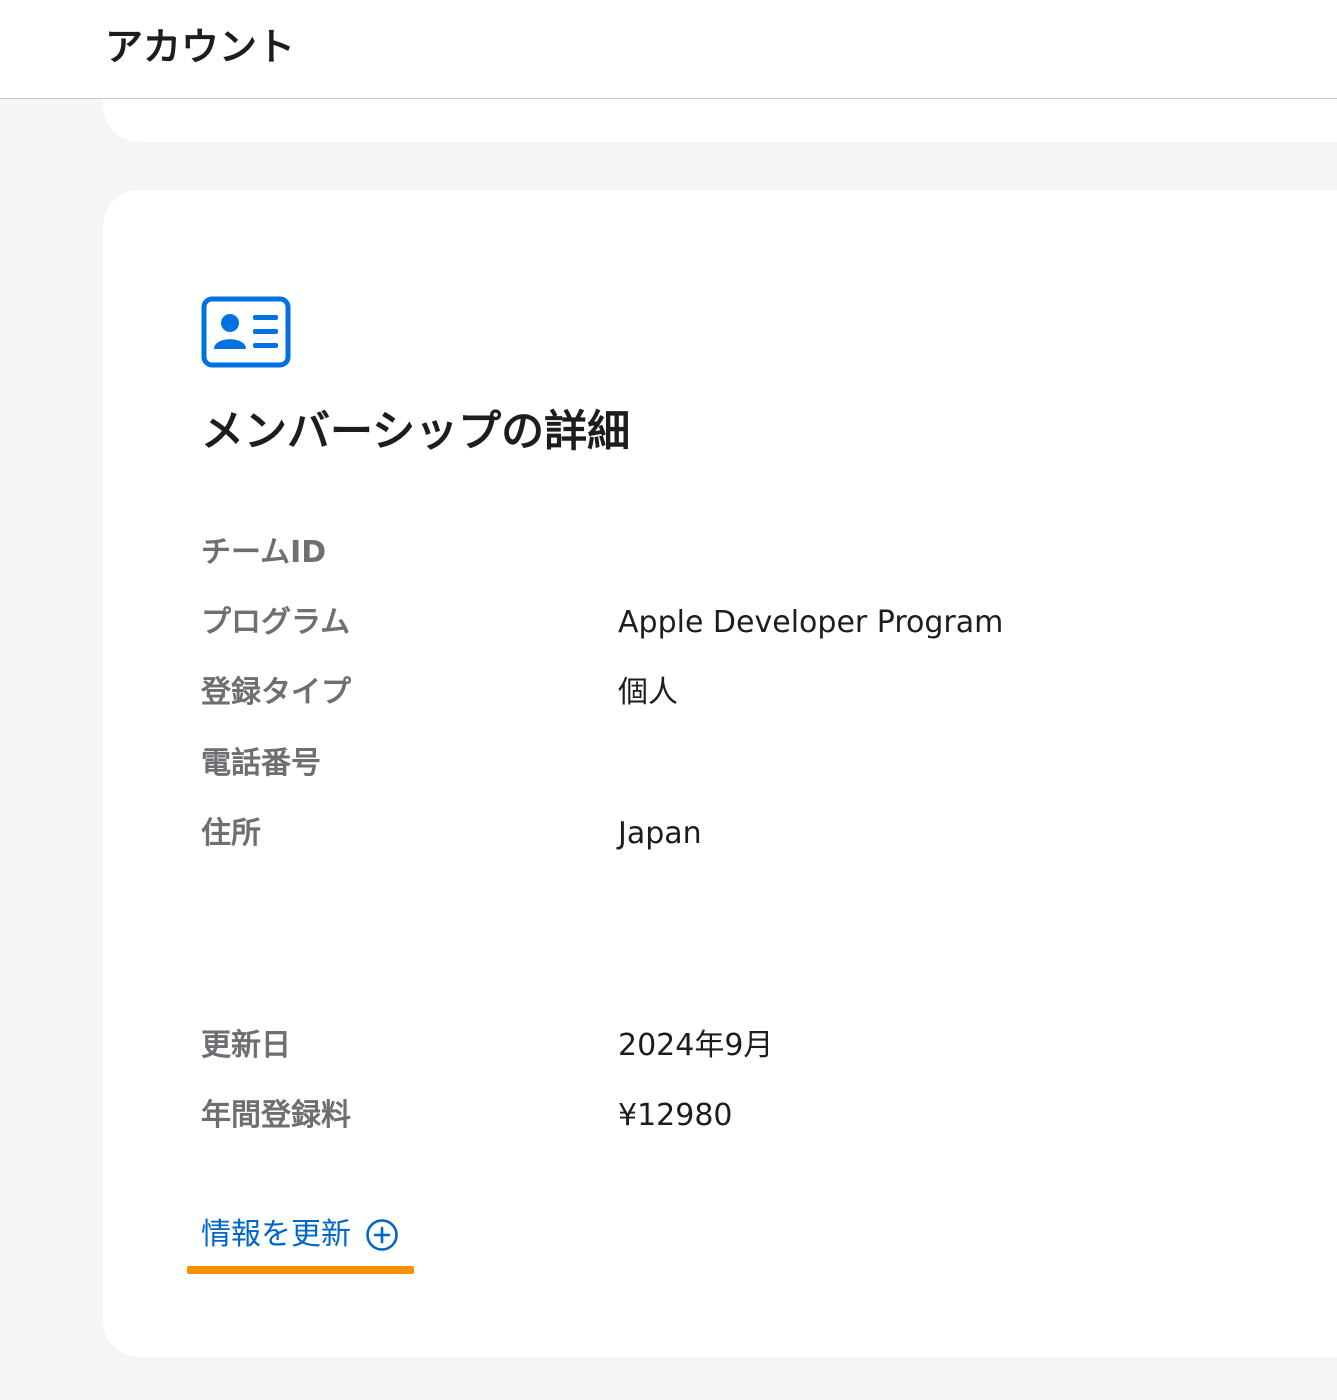  Describe the element at coordinates (648, 692) in the screenshot. I see `enrollment-type-value: 個人` at that location.